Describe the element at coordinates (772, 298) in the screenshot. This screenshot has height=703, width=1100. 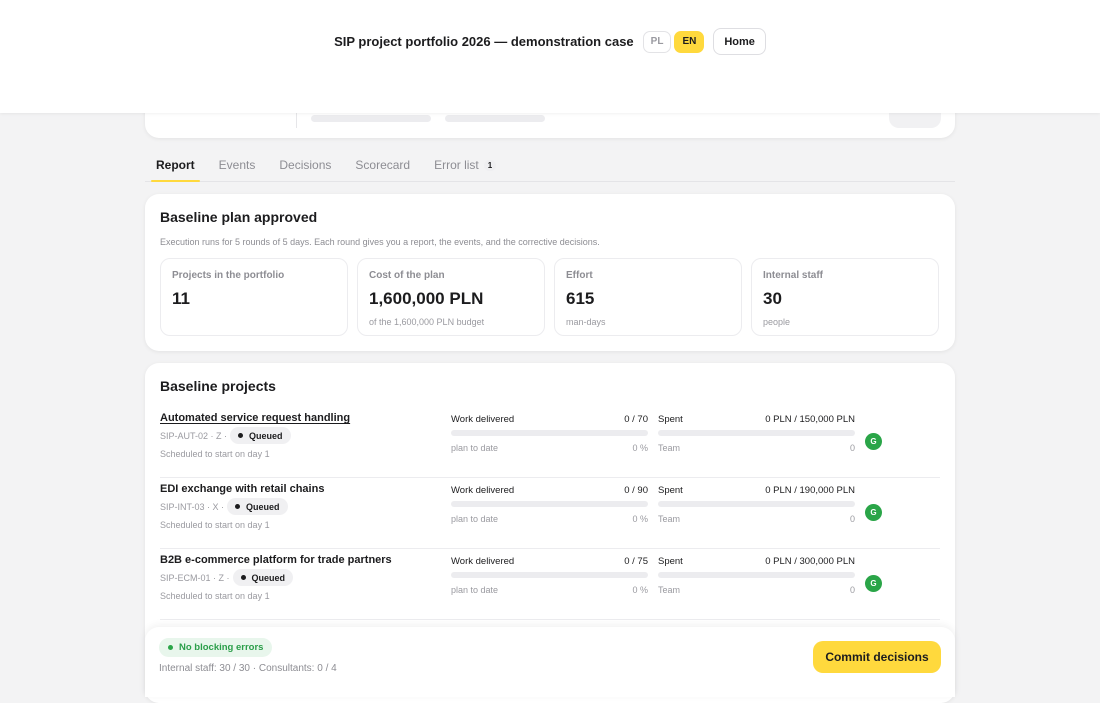
I see `stat-value: 30` at that location.